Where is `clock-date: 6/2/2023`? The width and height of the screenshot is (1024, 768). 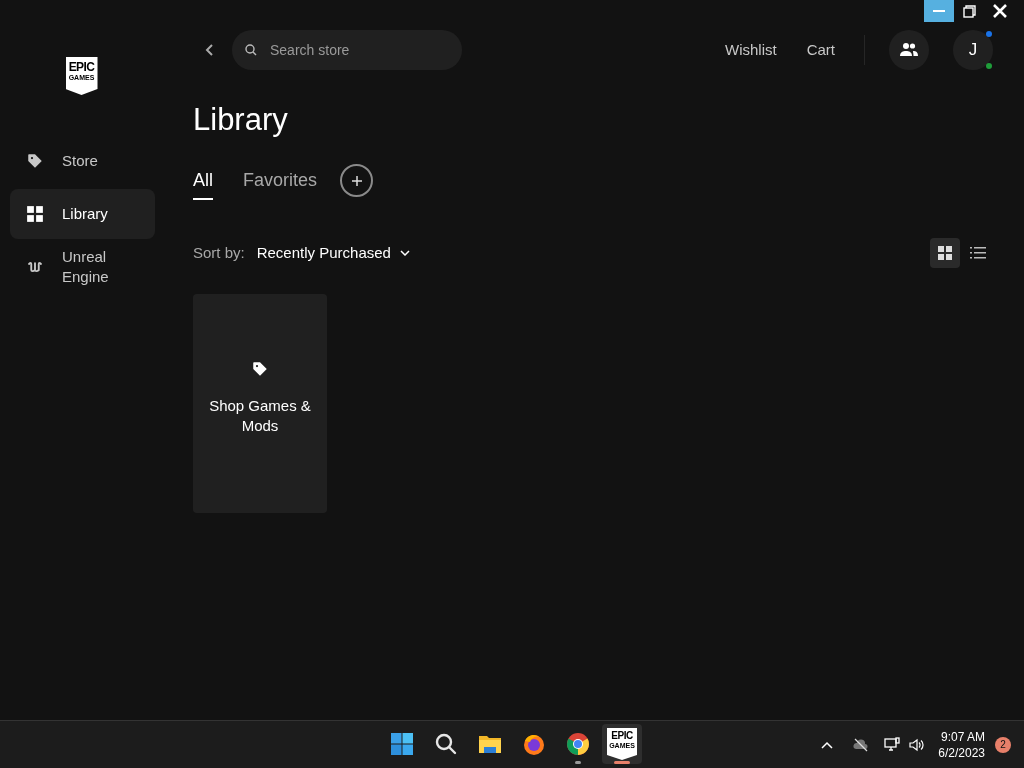
clock-date: 6/2/2023 is located at coordinates (961, 752).